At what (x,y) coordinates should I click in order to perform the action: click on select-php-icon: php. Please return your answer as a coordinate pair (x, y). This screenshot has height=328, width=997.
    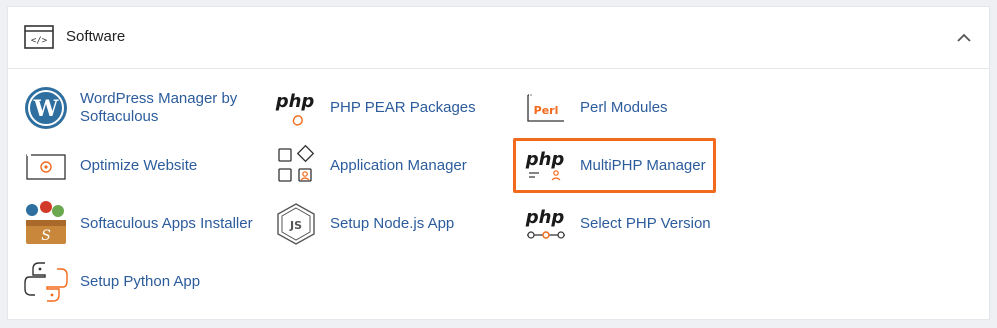
    Looking at the image, I should click on (546, 224).